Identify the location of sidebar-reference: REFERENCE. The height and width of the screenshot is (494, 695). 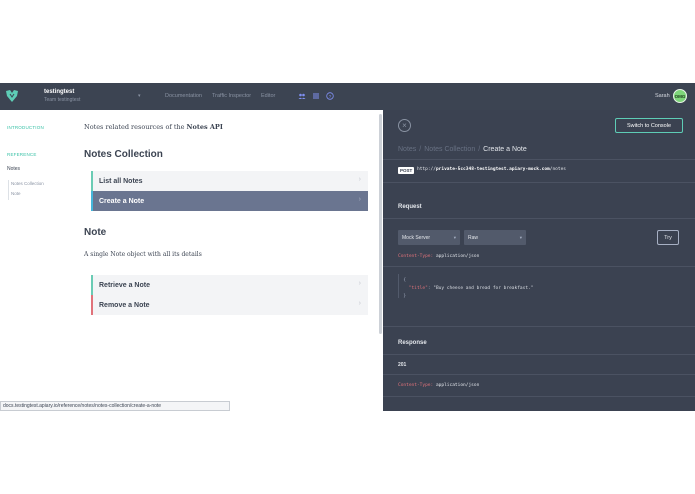
(22, 154).